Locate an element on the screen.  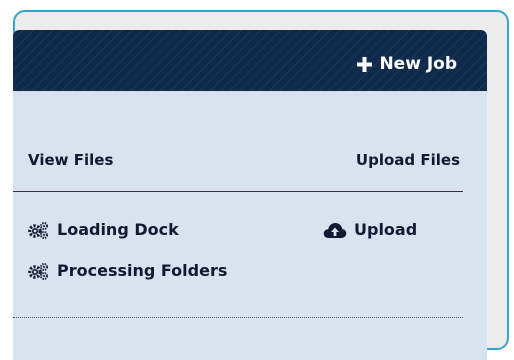
processing-folders-label: Processing Folders is located at coordinates (142, 270).